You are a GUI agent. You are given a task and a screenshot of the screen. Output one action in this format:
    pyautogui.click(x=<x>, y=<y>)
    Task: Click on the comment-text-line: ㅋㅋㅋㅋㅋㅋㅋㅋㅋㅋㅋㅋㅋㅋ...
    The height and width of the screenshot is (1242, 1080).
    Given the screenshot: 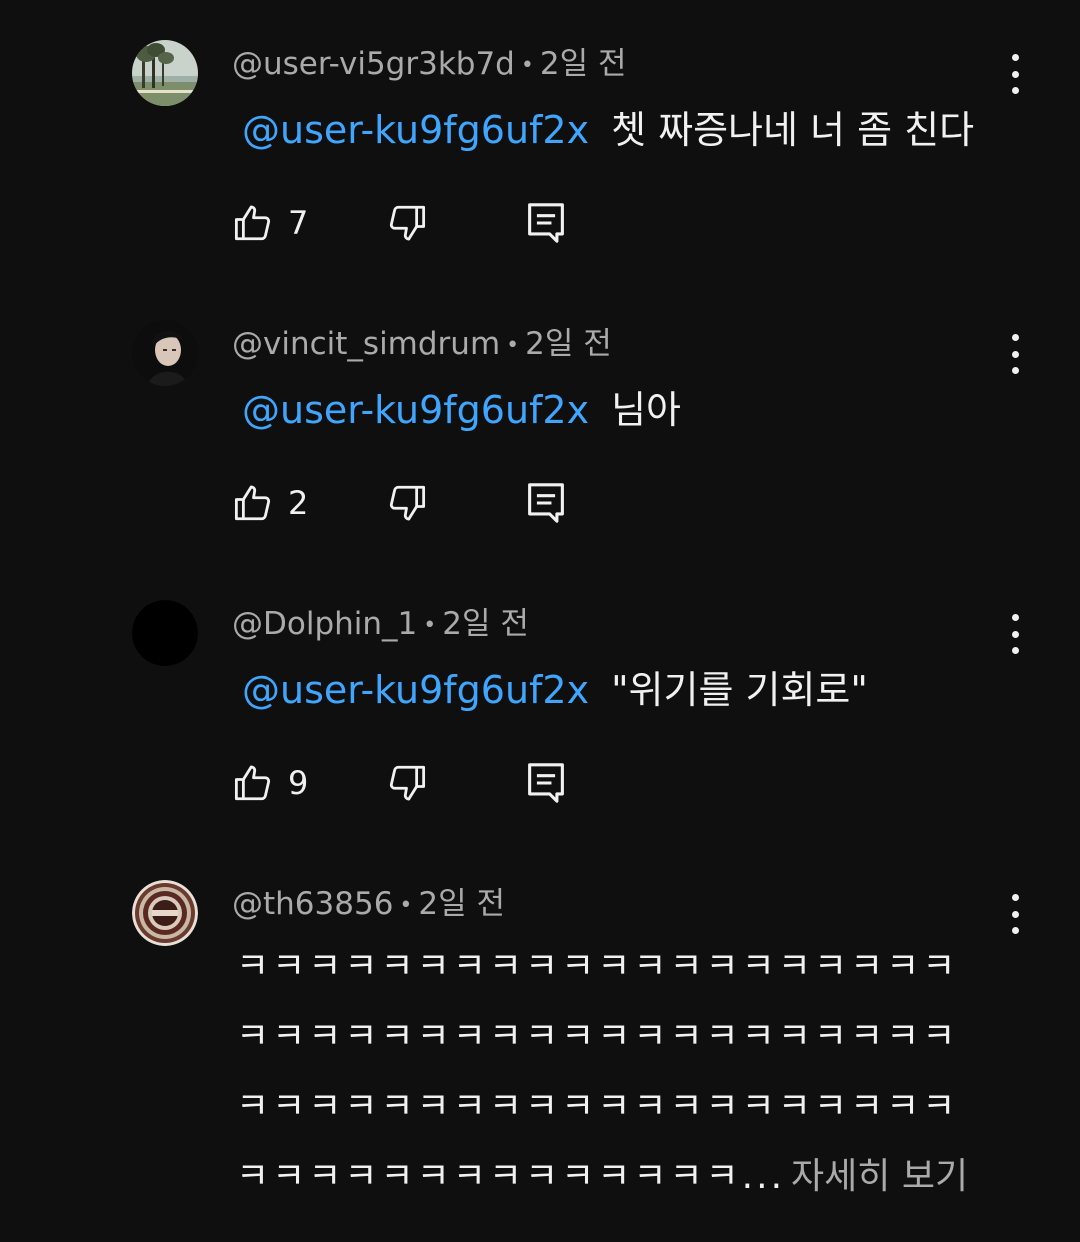 What is the action you would take?
    pyautogui.click(x=511, y=1176)
    